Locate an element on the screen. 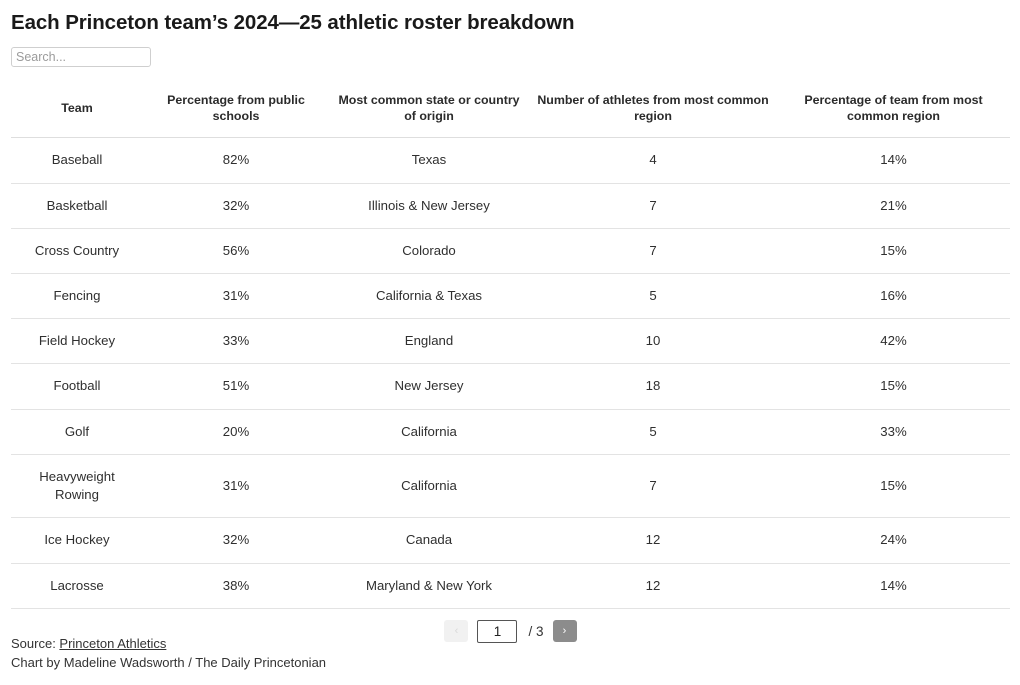 The image size is (1020, 685). table-row: Lacrosse 38% Maryland & New York 12 14% is located at coordinates (510, 586).